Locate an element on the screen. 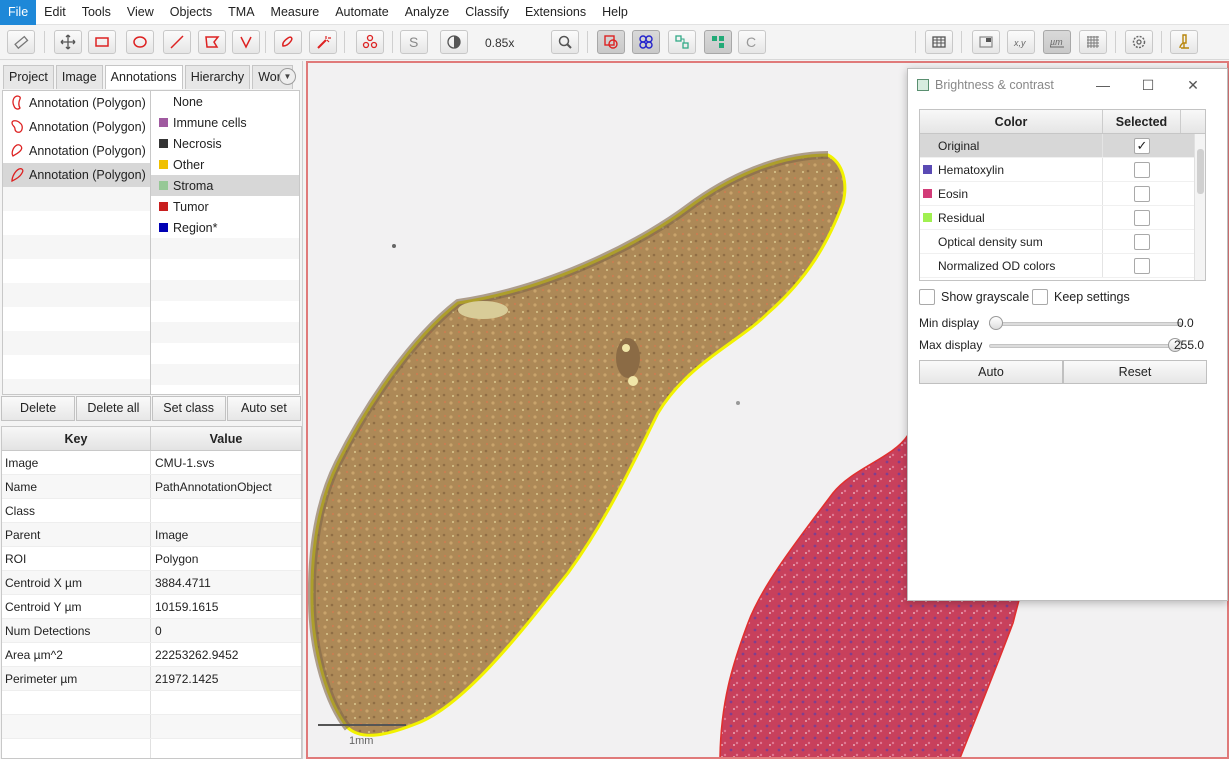 This screenshot has width=1229, height=759. table-row: Perimeter µm 21972.1425 is located at coordinates (151, 679).